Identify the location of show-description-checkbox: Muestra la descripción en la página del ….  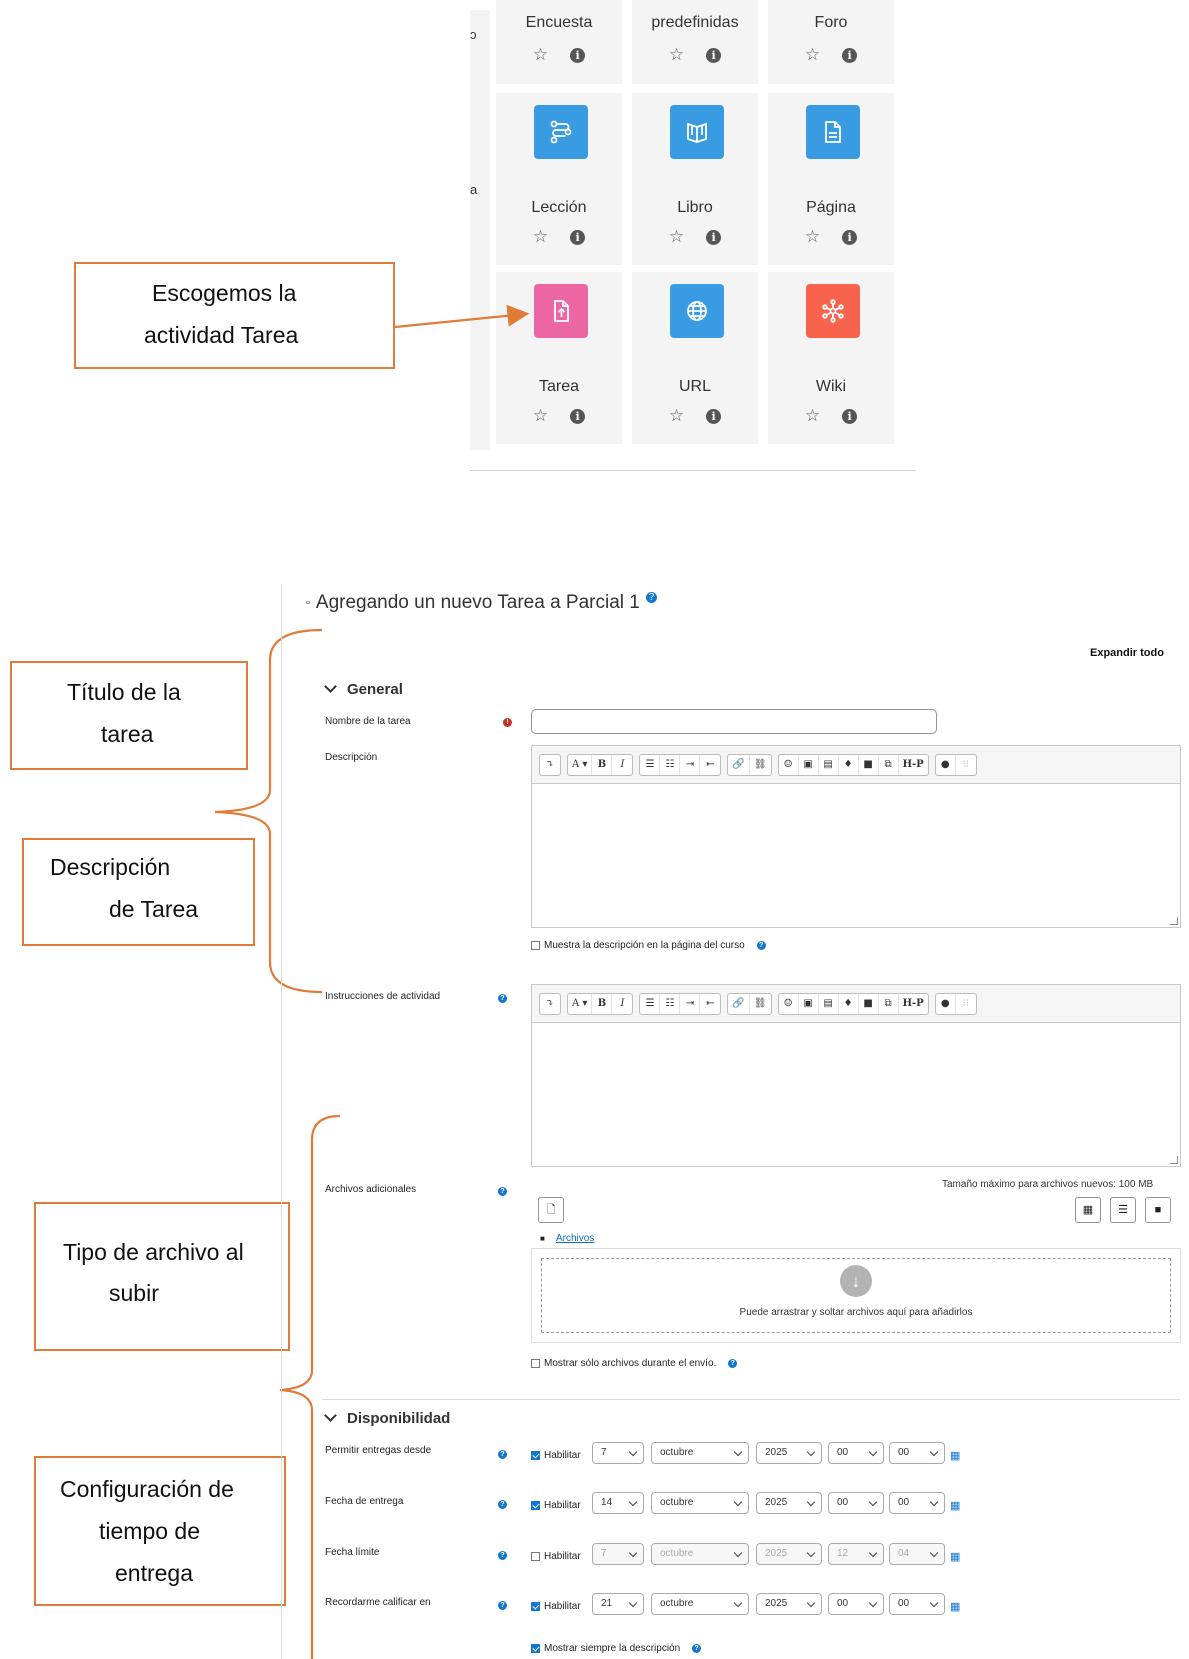
(648, 945).